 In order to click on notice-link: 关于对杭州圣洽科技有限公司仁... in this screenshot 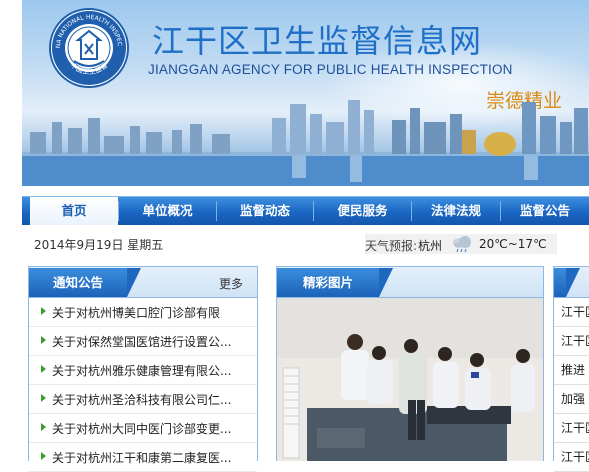, I will do `click(141, 399)`.